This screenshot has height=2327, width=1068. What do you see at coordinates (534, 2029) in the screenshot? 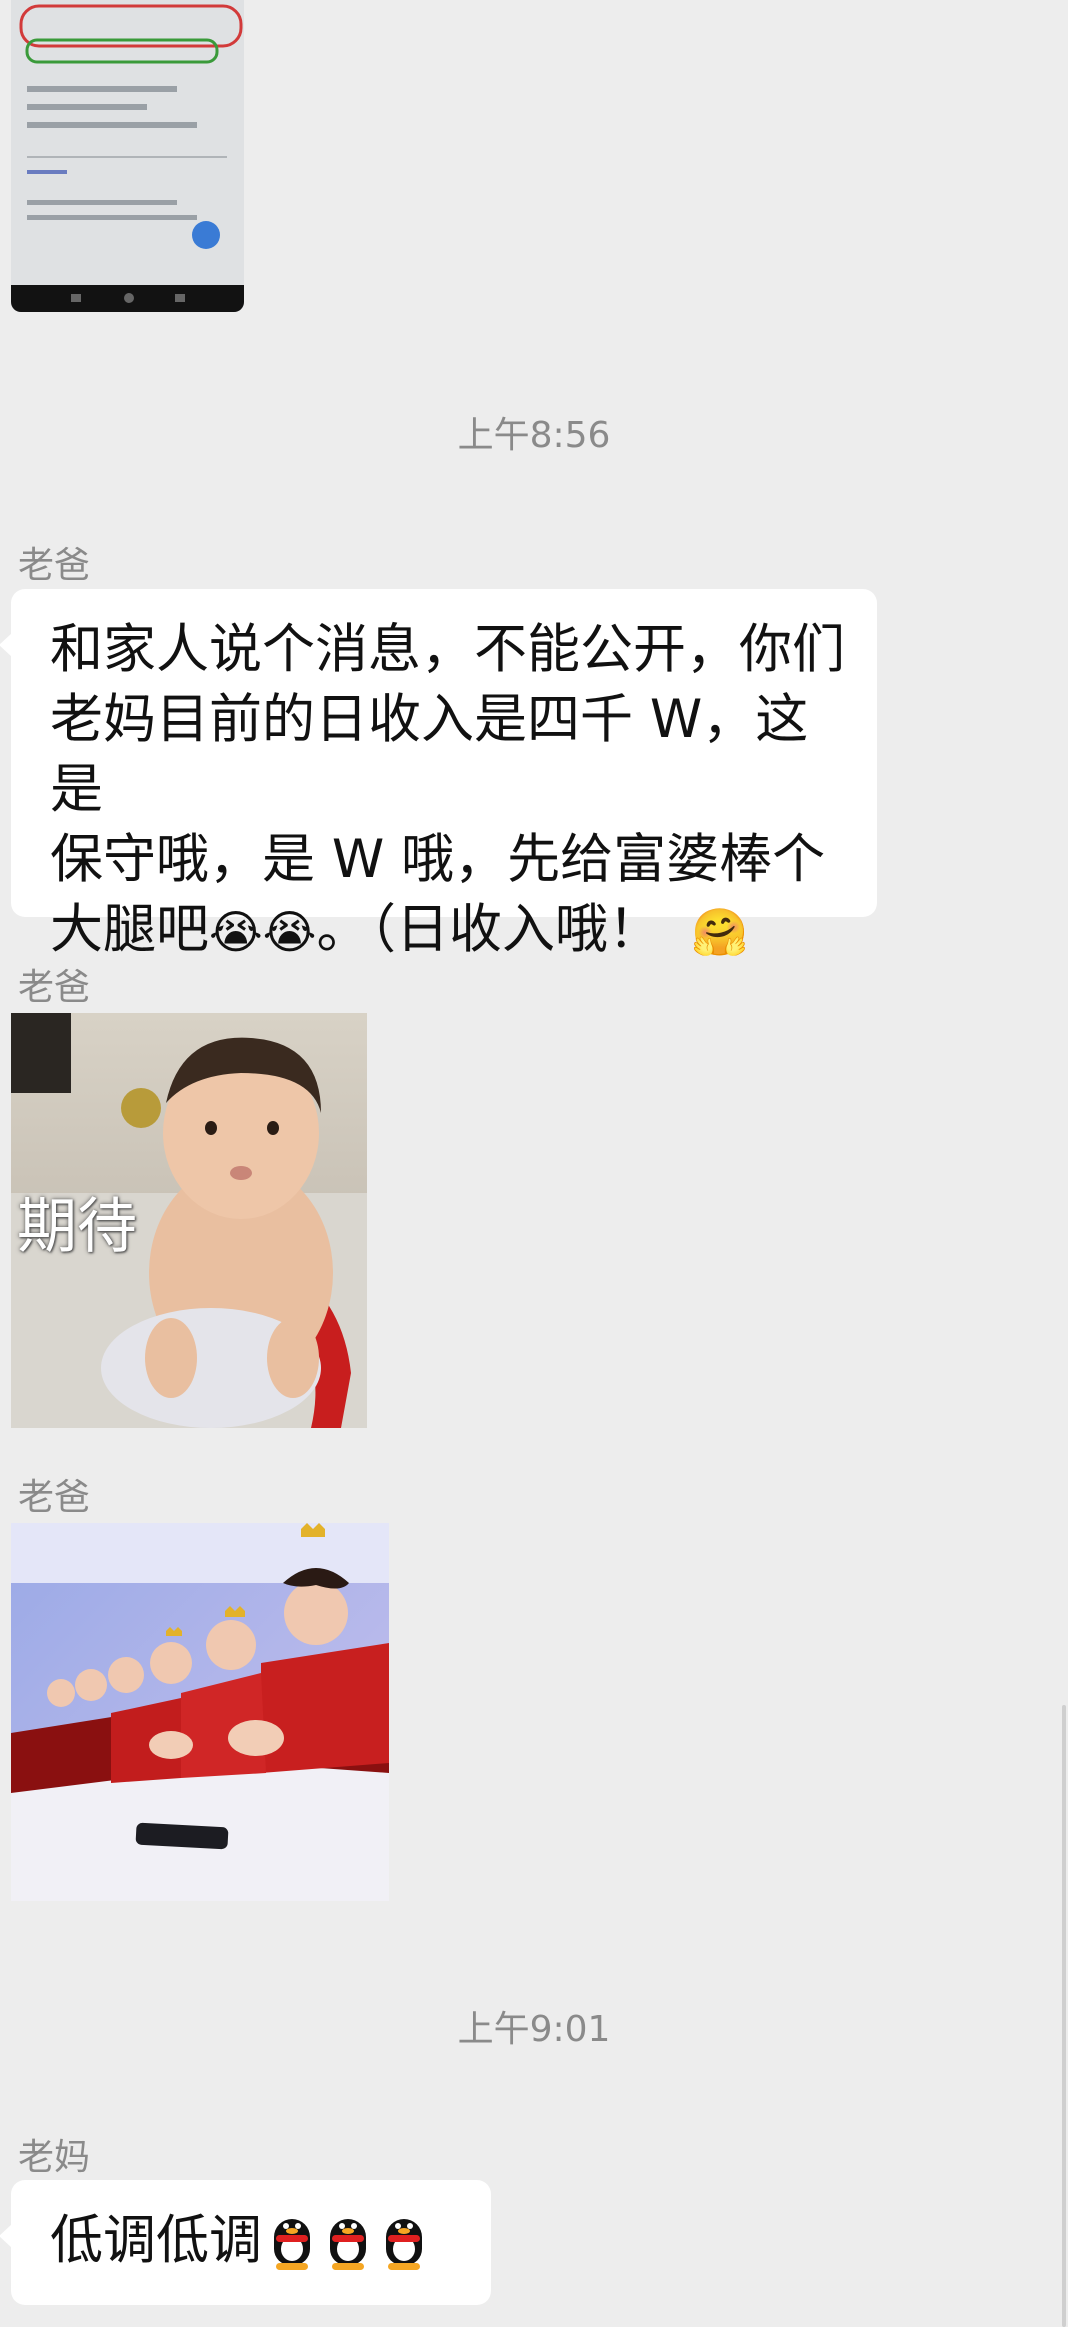
I see `timestamp: 上午9:01` at bounding box center [534, 2029].